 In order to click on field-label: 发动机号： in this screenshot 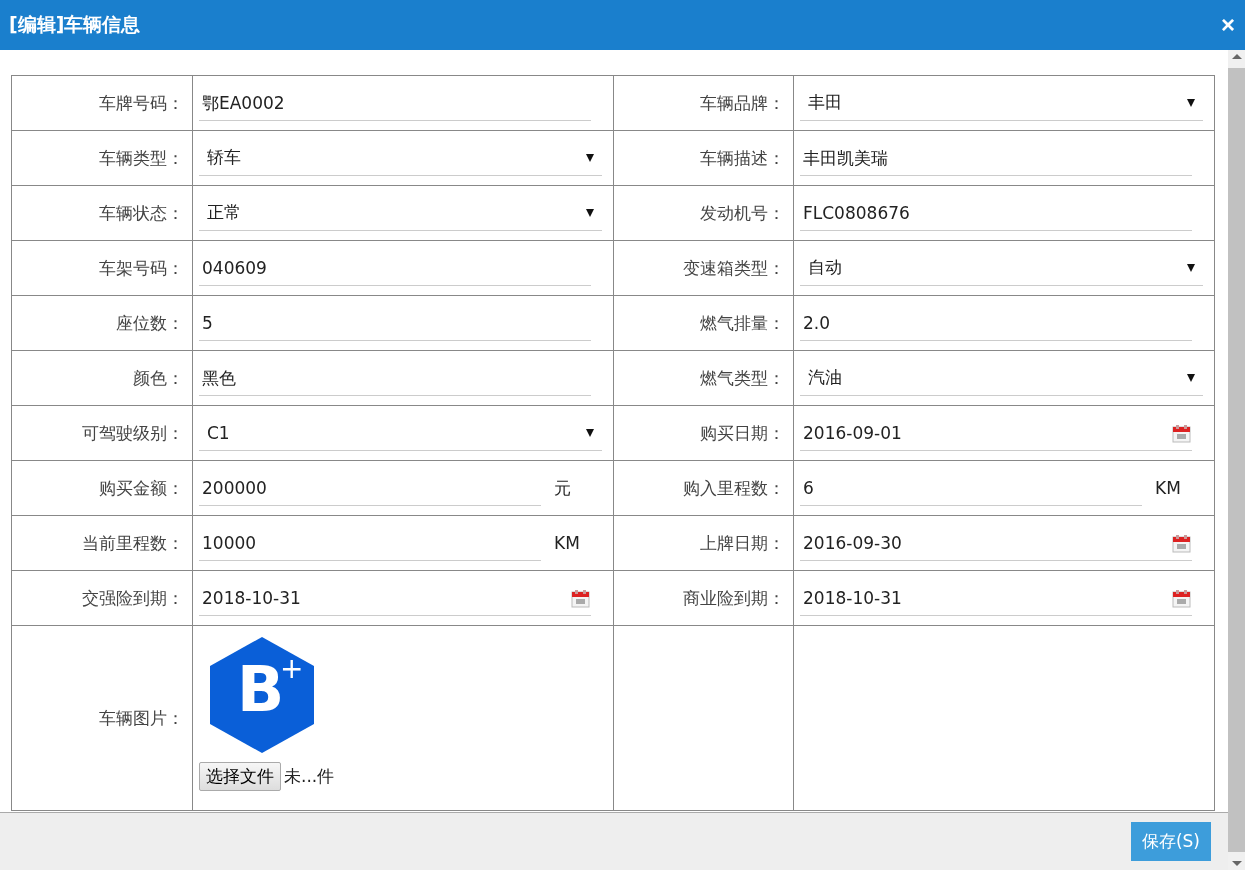, I will do `click(742, 212)`.